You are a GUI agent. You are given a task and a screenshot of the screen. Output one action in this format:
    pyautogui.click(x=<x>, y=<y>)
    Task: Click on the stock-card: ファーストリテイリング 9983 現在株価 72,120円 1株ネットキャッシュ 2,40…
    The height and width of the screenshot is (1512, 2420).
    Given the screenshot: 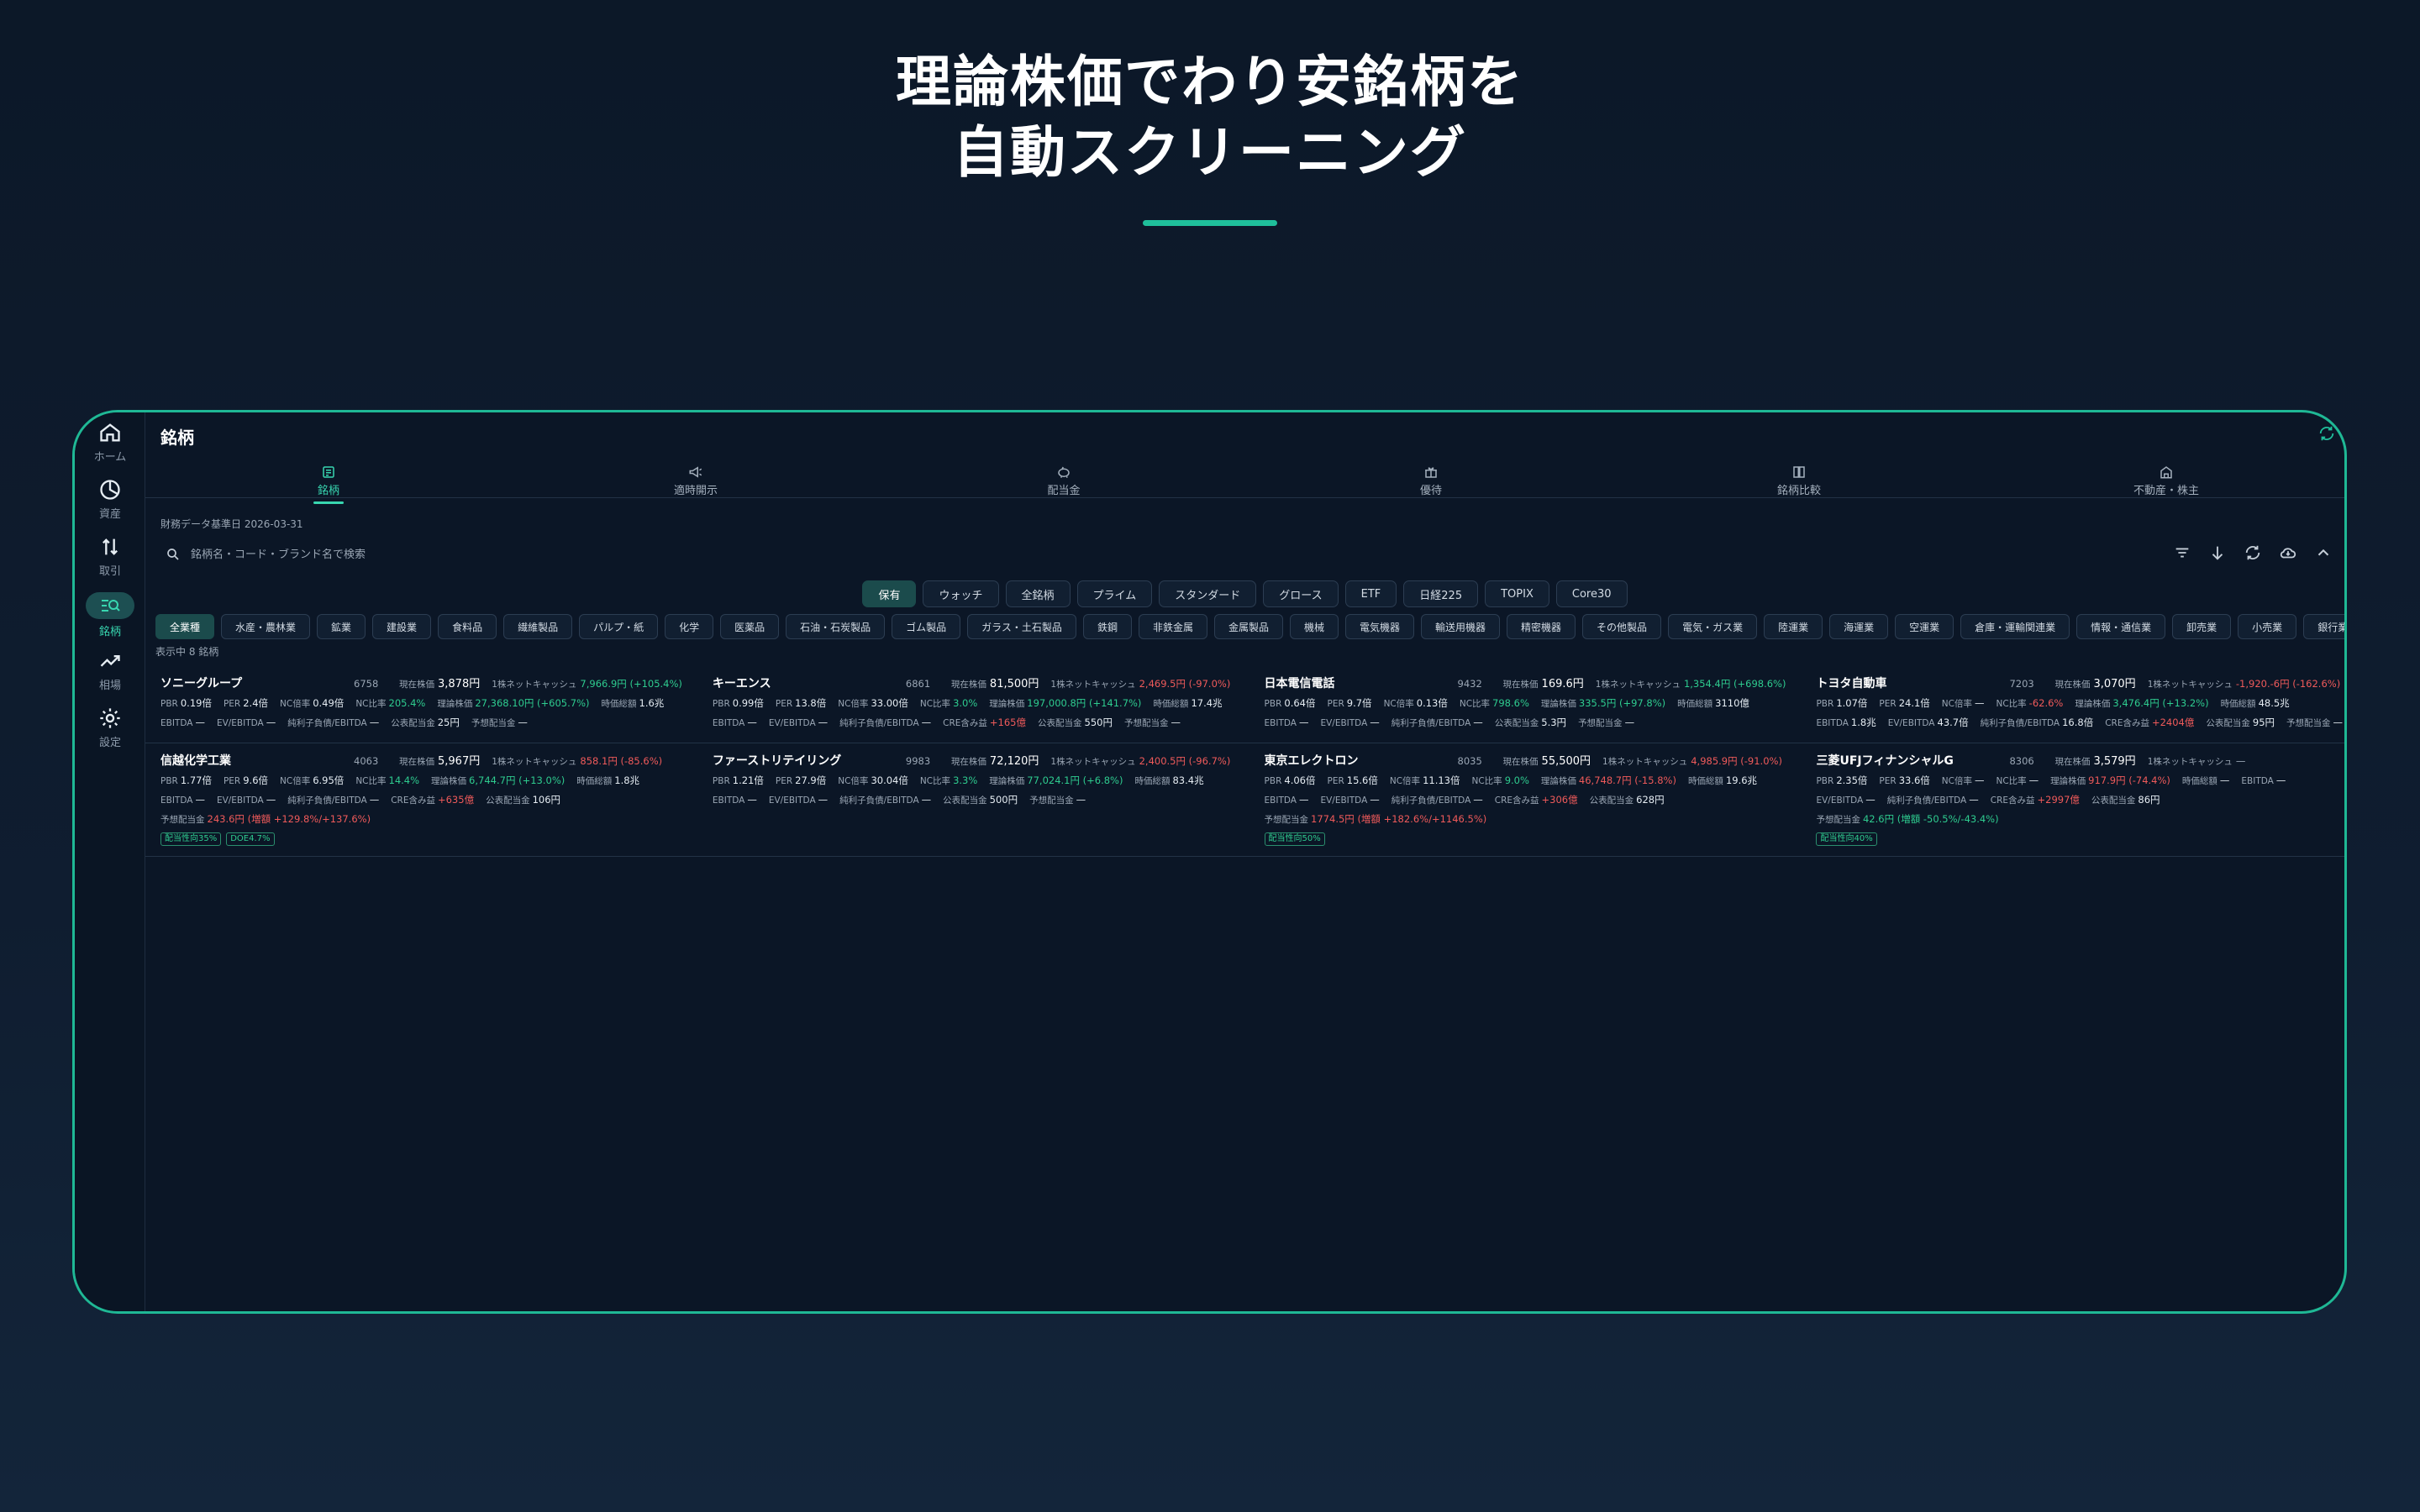 What is the action you would take?
    pyautogui.click(x=973, y=800)
    